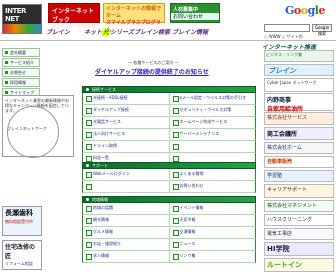 This screenshot has width=336, height=280. What do you see at coordinates (126, 110) in the screenshot?
I see `grid-link: ダイヤルアップ接続` at bounding box center [126, 110].